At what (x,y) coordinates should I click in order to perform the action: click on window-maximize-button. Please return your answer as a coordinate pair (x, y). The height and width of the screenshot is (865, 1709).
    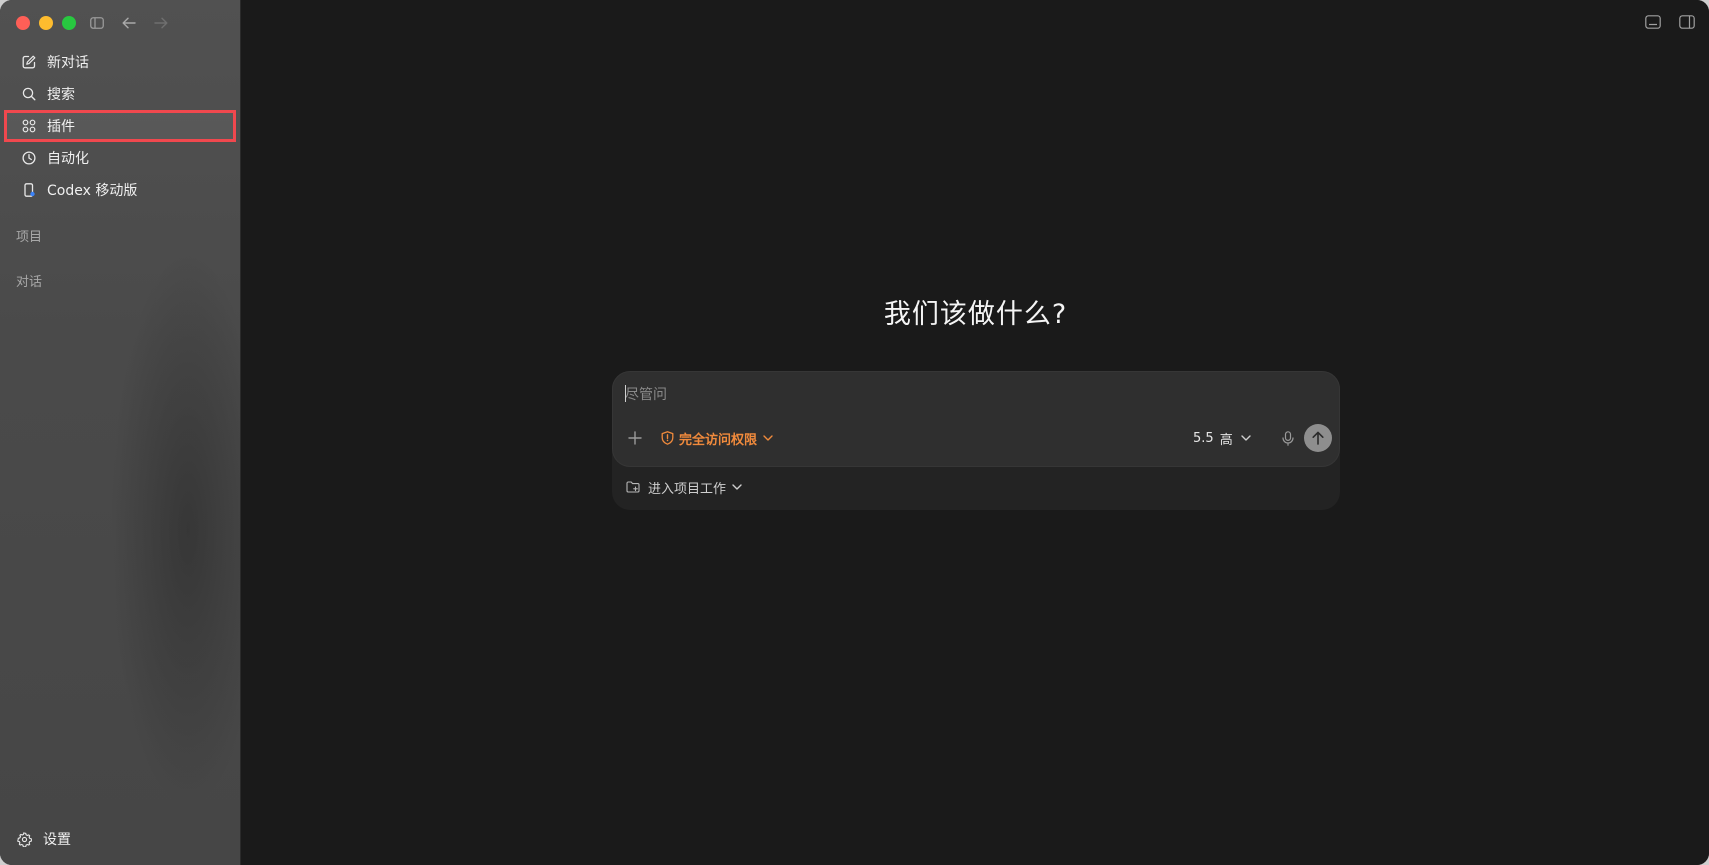
    Looking at the image, I should click on (69, 23).